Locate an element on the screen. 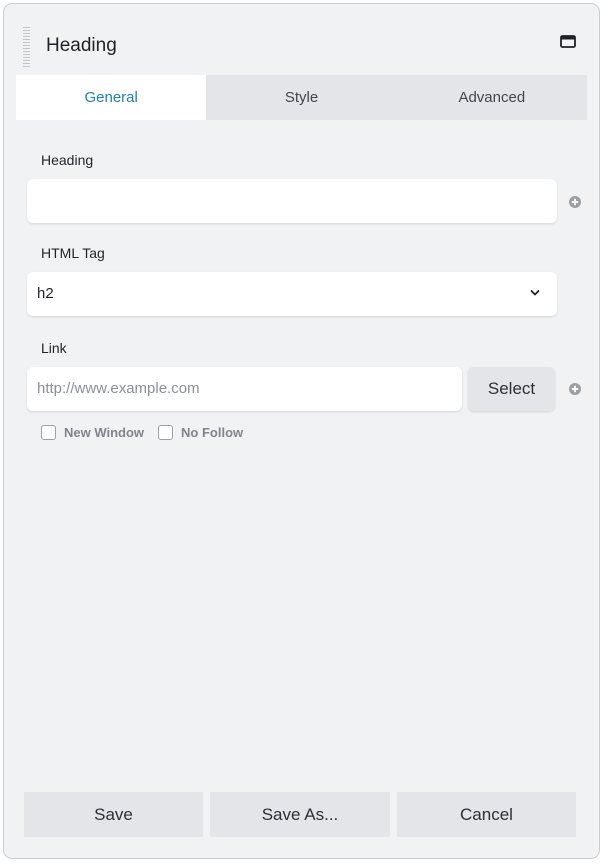  chevron-down-icon is located at coordinates (535, 293).